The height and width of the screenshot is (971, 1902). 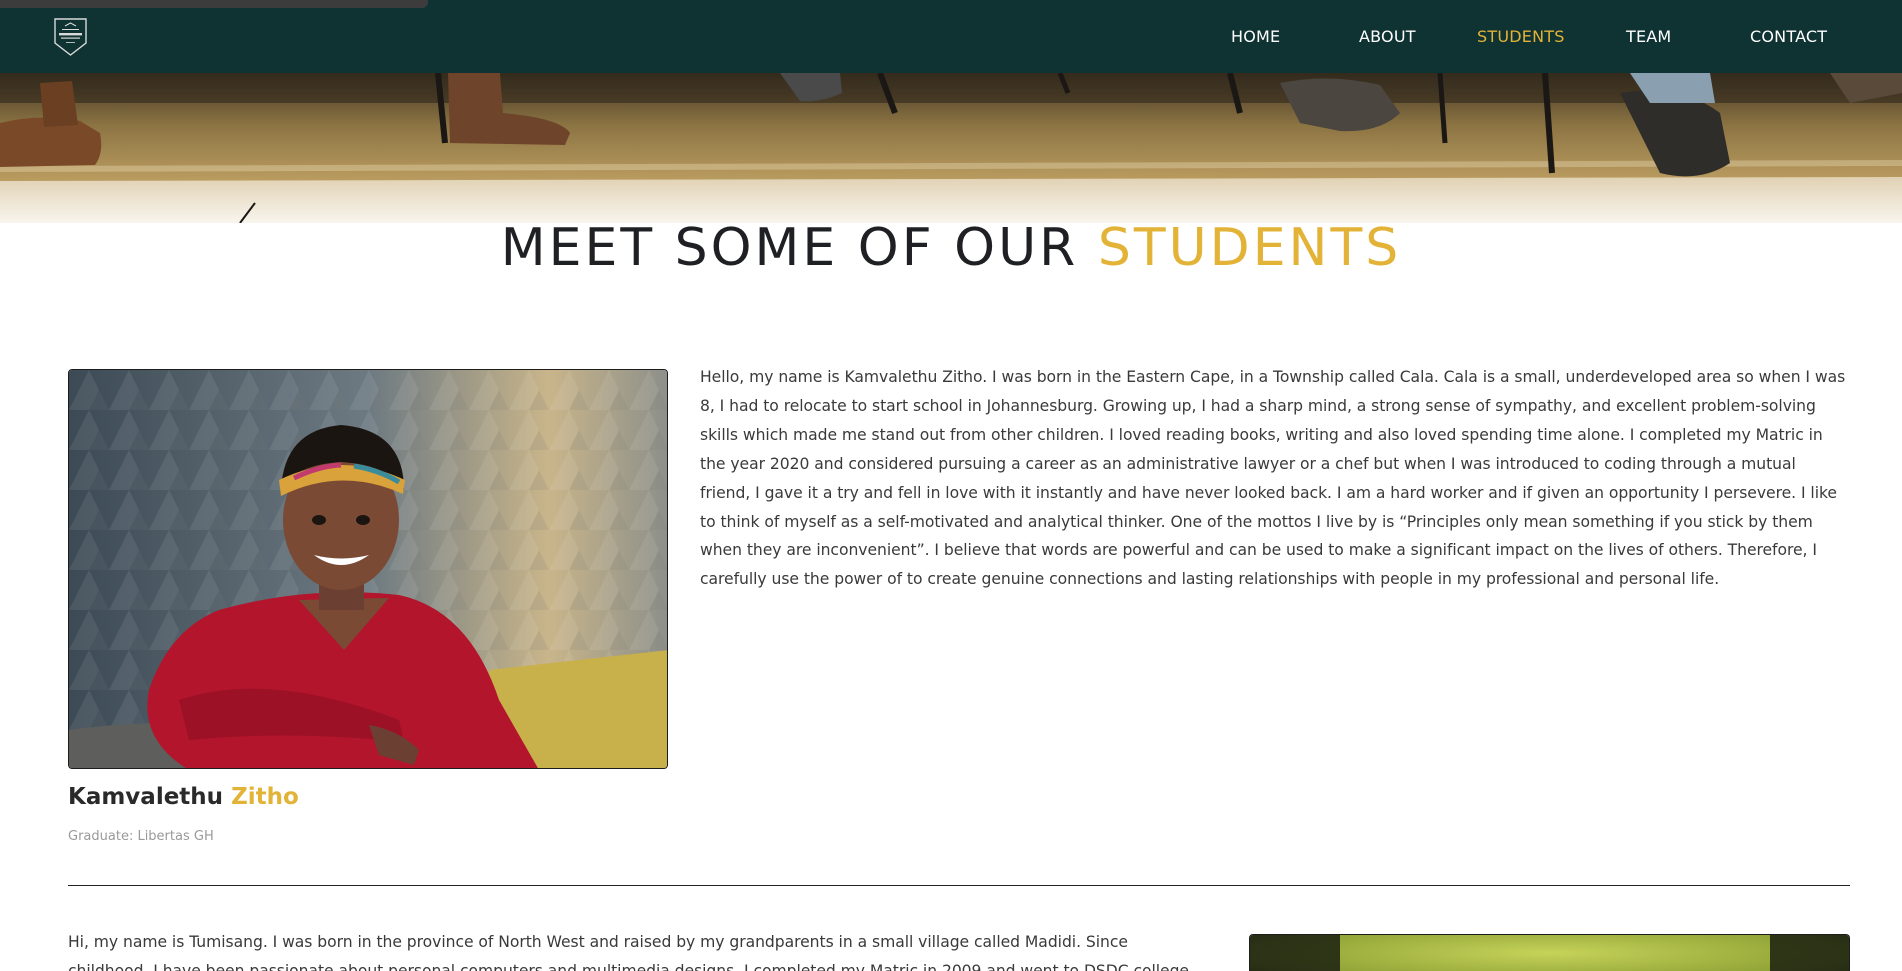 I want to click on nav-link-students: STUDENTS, so click(x=1521, y=36).